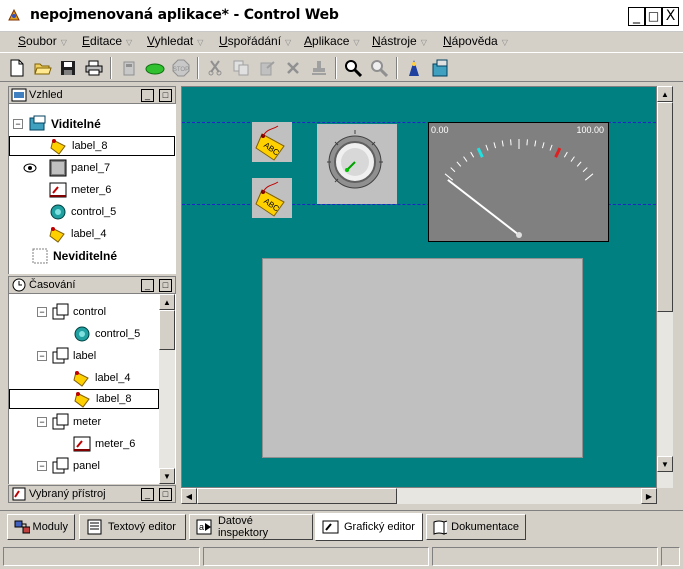 This screenshot has width=683, height=569. What do you see at coordinates (241, 68) in the screenshot?
I see `copy-icon` at bounding box center [241, 68].